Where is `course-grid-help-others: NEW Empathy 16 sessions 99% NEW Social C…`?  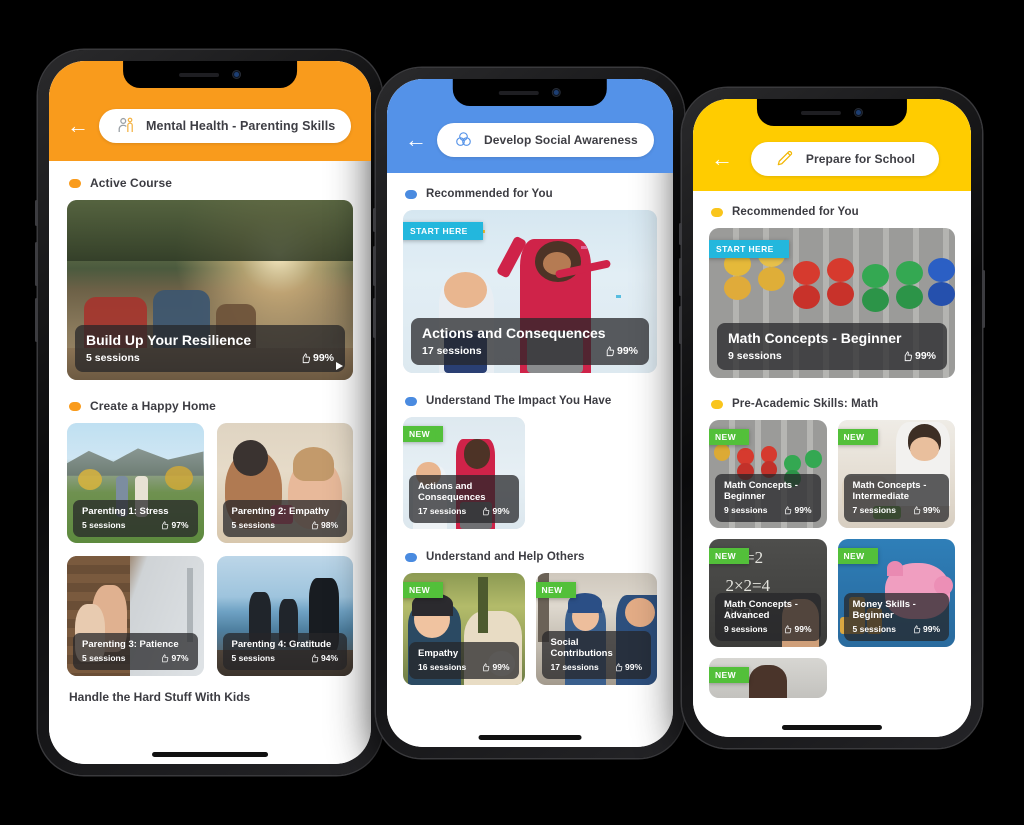 course-grid-help-others: NEW Empathy 16 sessions 99% NEW Social C… is located at coordinates (530, 629).